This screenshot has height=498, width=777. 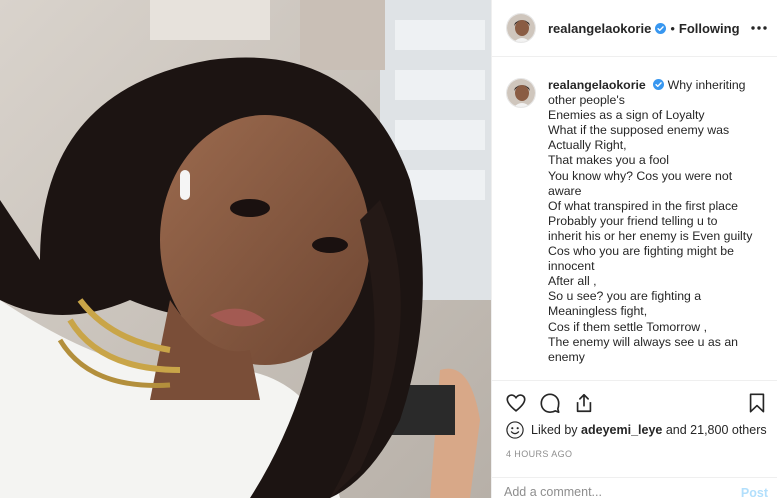 I want to click on comment-bar: Post, so click(x=634, y=487).